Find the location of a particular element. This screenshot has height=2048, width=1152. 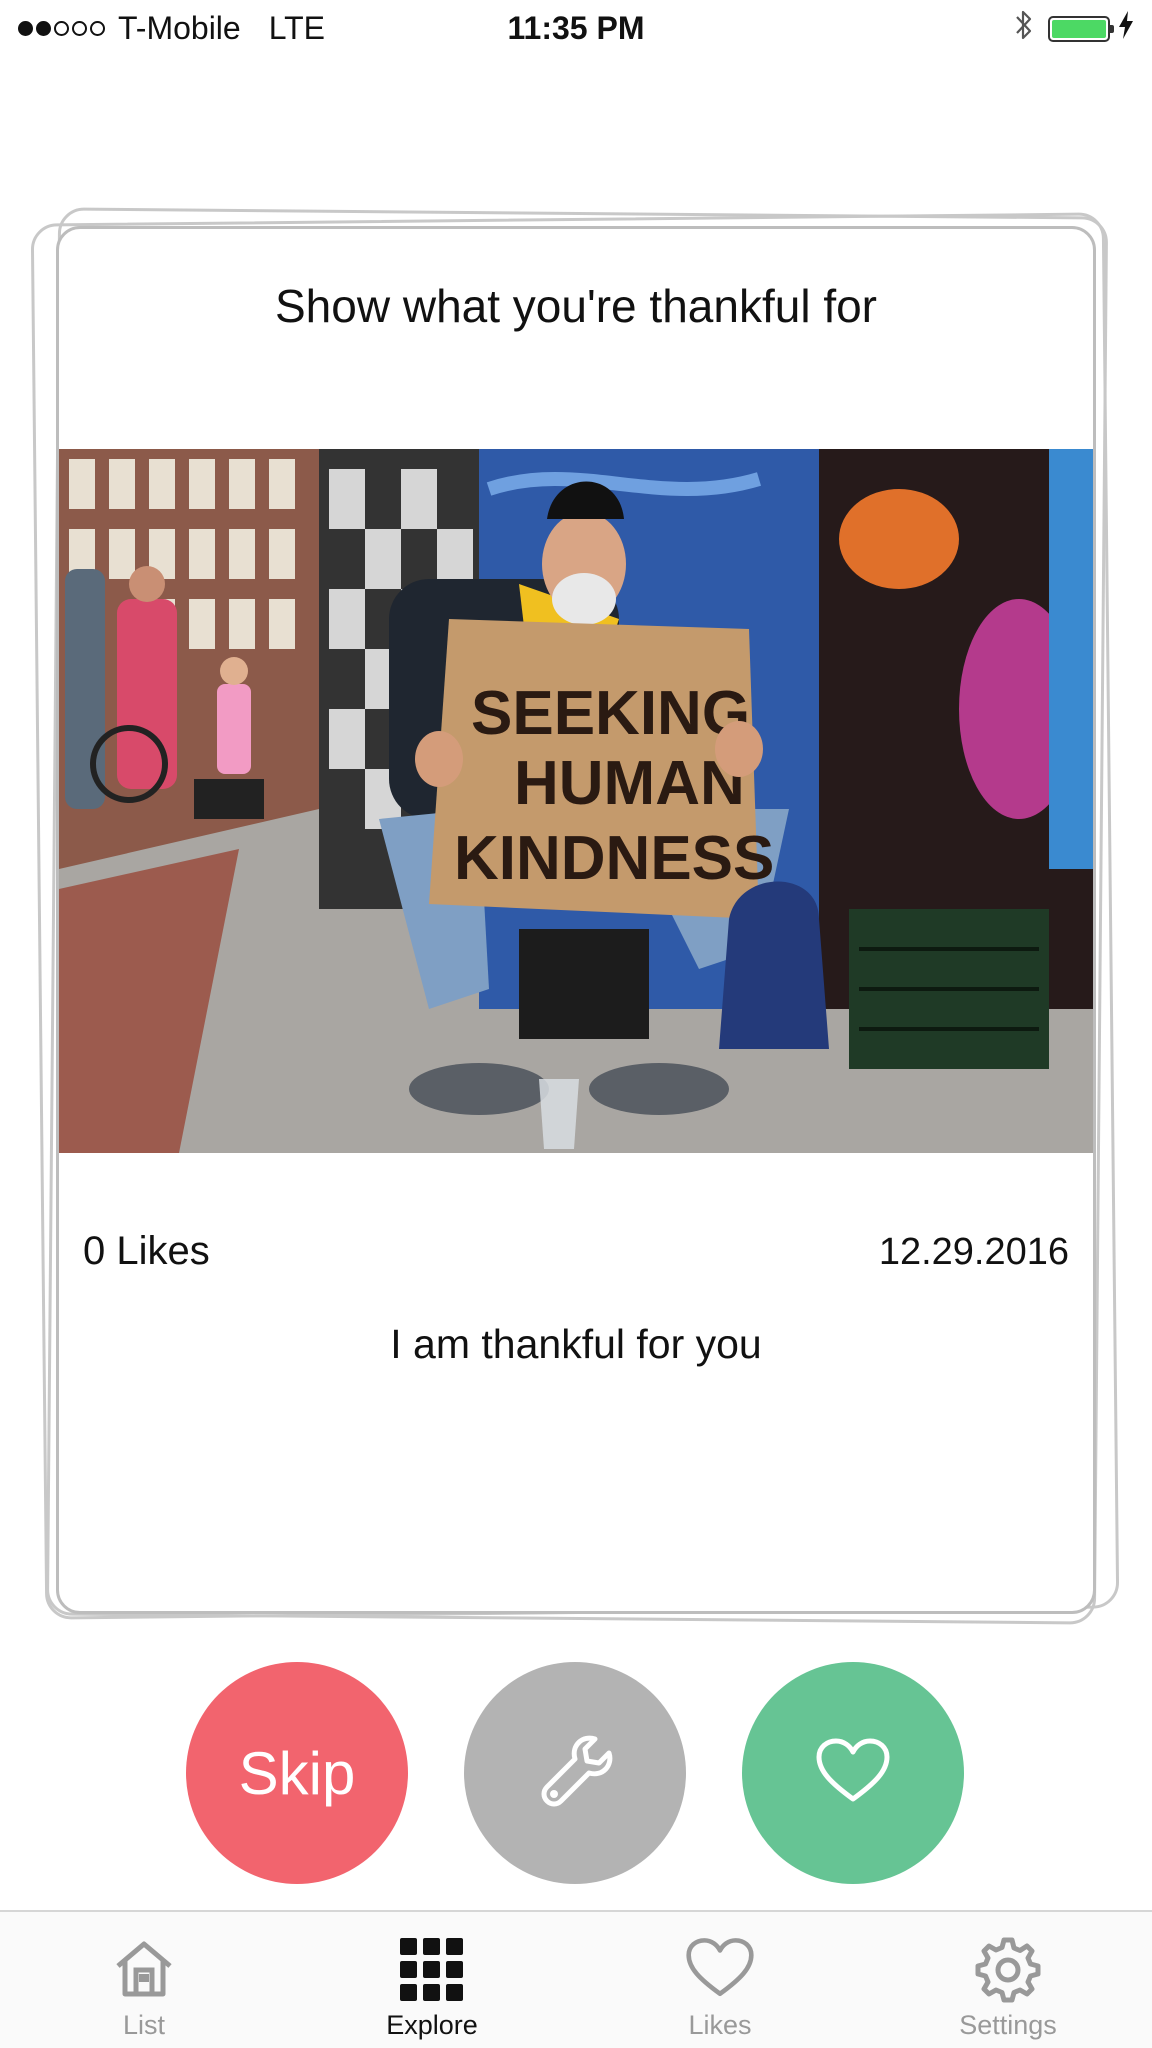

skip-button-label: Skip is located at coordinates (297, 1773).